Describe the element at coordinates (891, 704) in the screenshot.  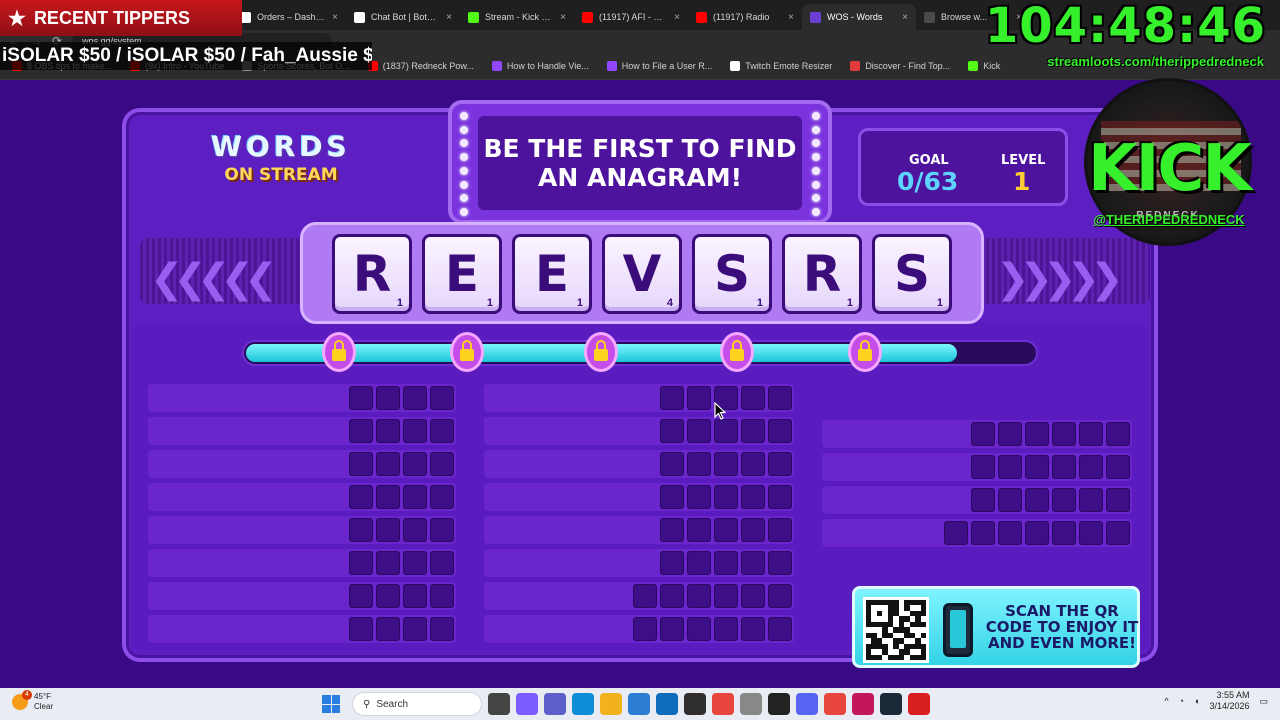
I see `steam-icon` at that location.